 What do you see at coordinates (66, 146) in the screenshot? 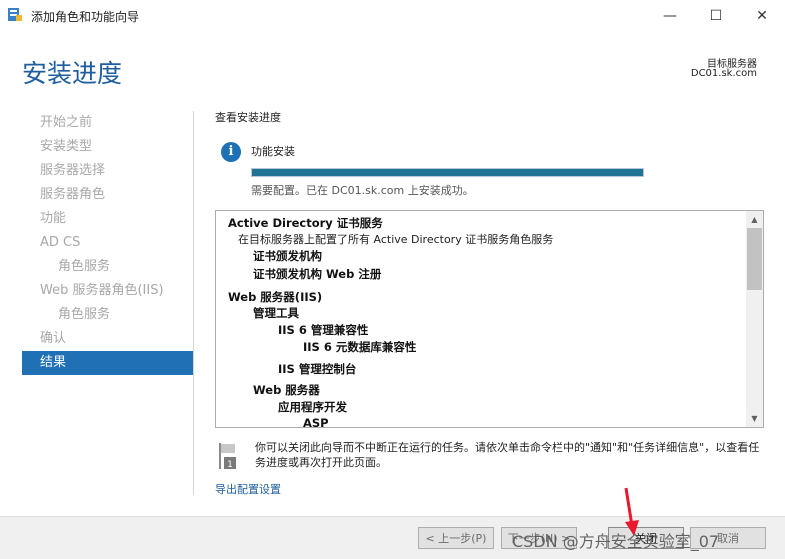
I see `sidebar-item: 安装类型` at bounding box center [66, 146].